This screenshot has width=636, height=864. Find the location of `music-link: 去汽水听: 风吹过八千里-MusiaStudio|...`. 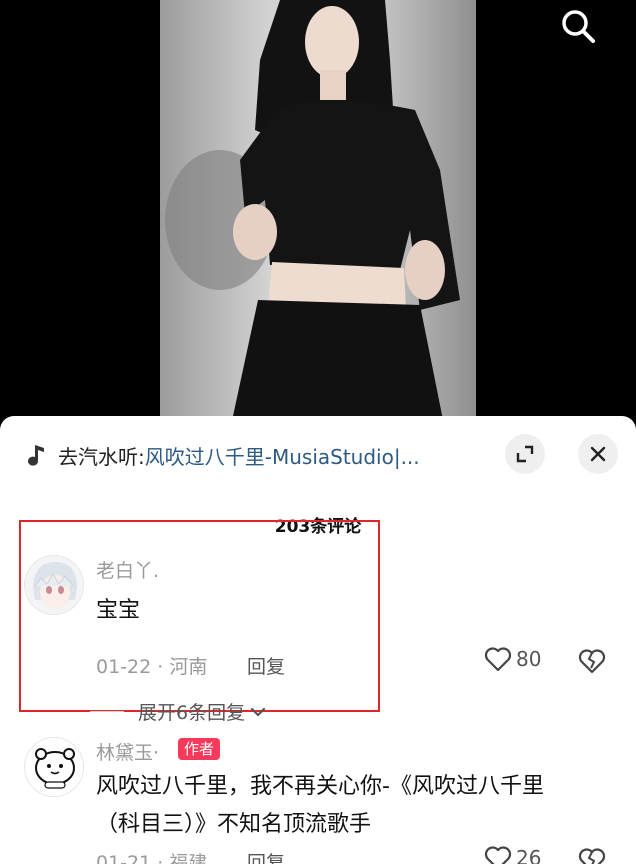

music-link: 去汽水听: 风吹过八千里-MusiaStudio|... is located at coordinates (222, 455).